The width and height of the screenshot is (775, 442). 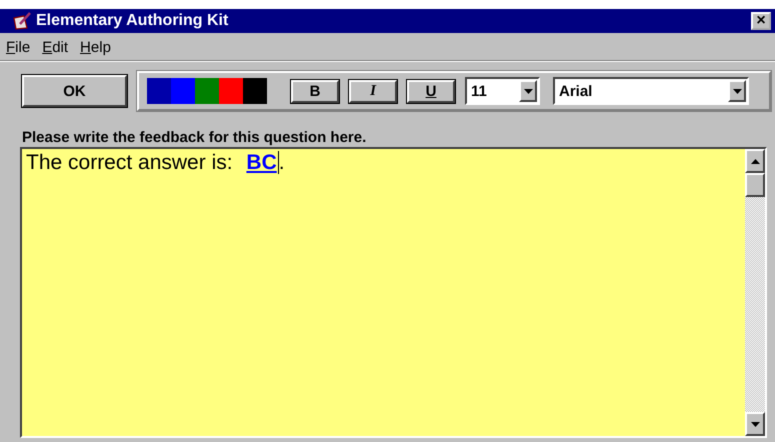 I want to click on scroll-thumb, so click(x=755, y=185).